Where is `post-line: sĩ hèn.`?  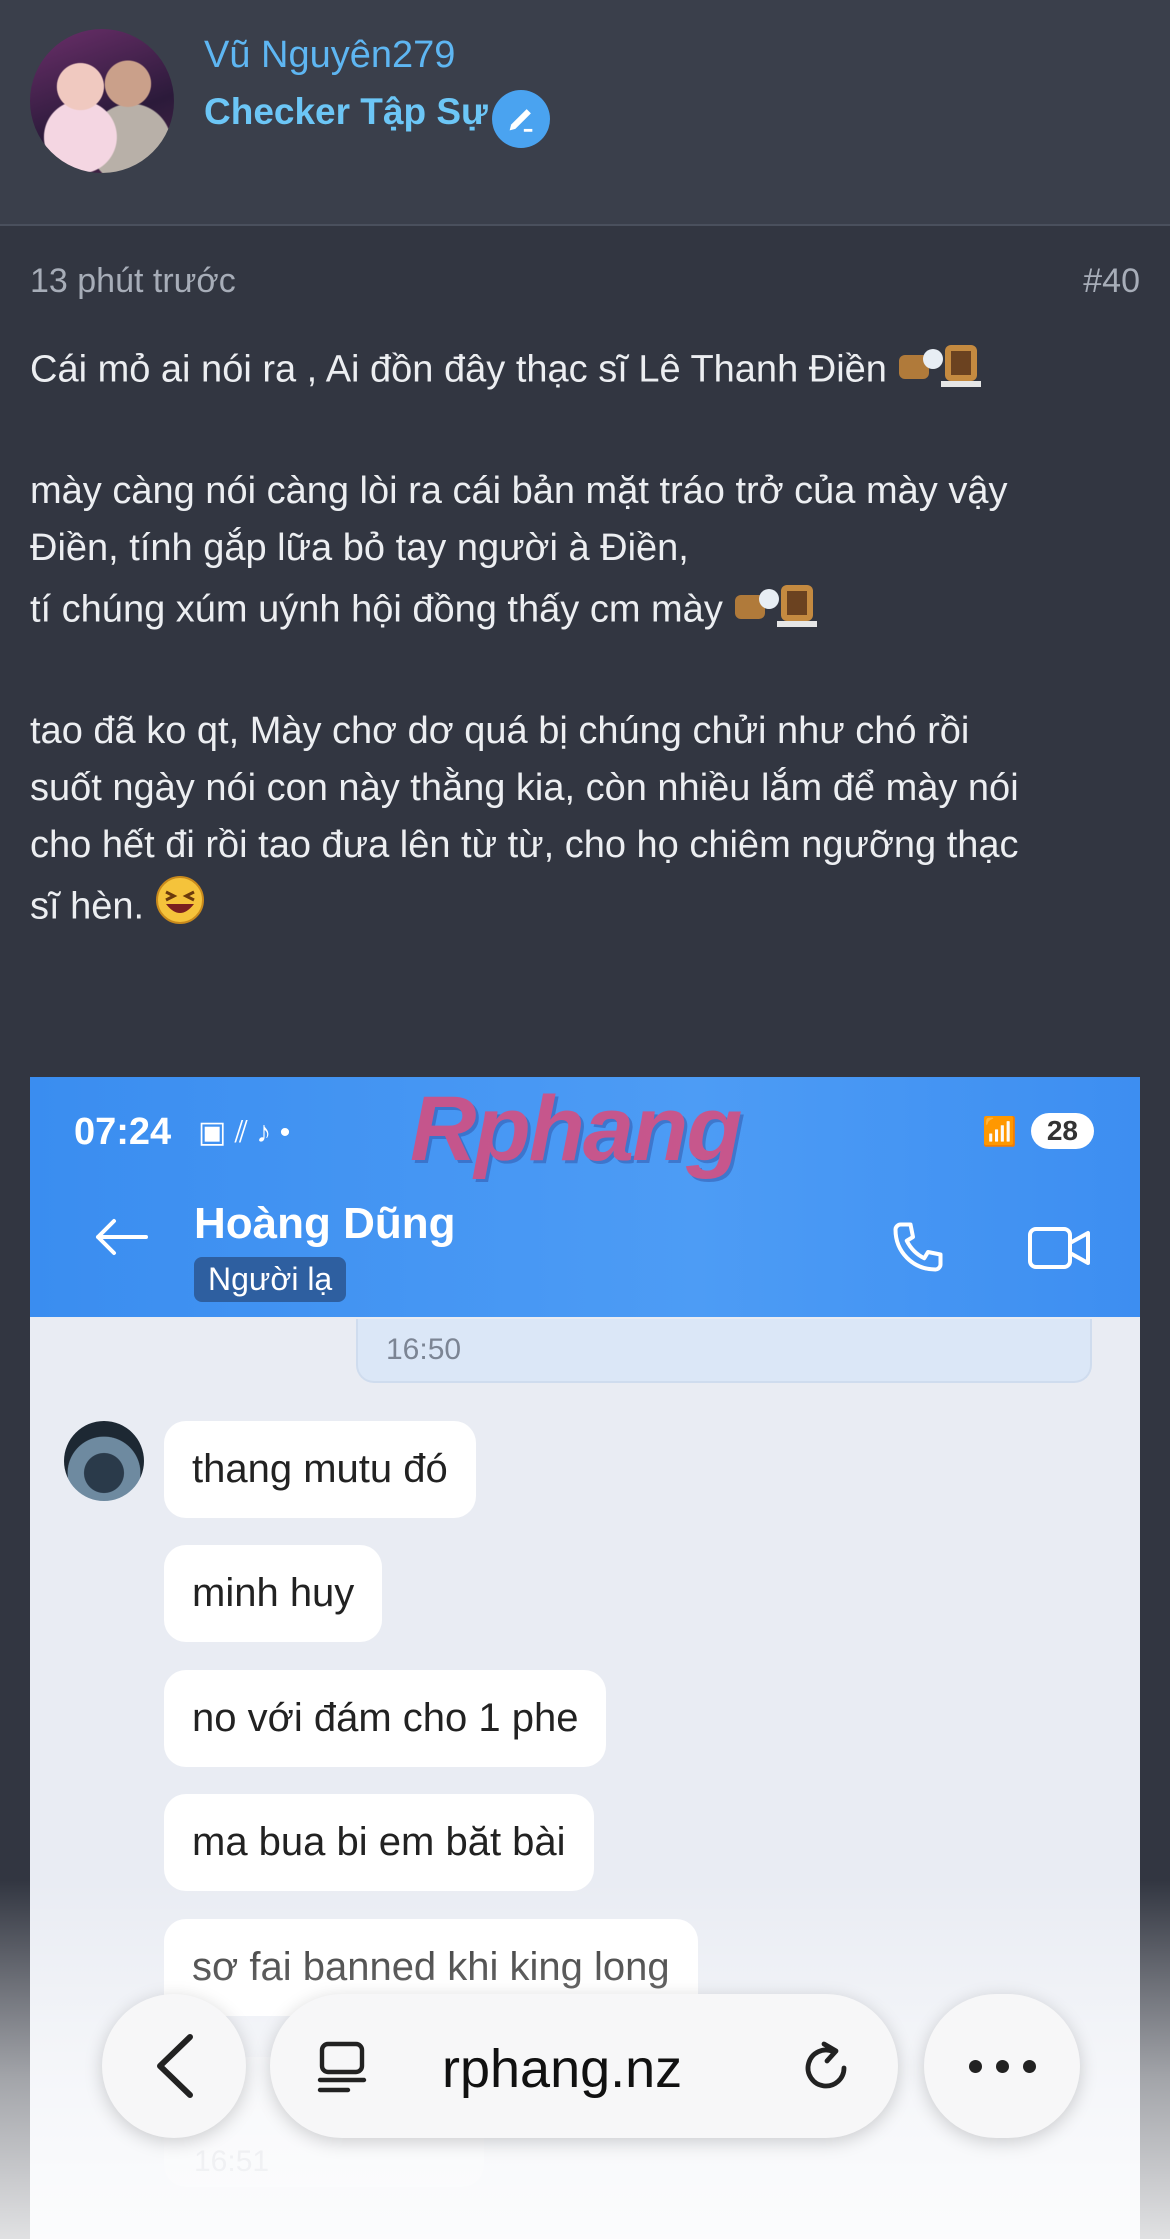
post-line: sĩ hèn. is located at coordinates (585, 908).